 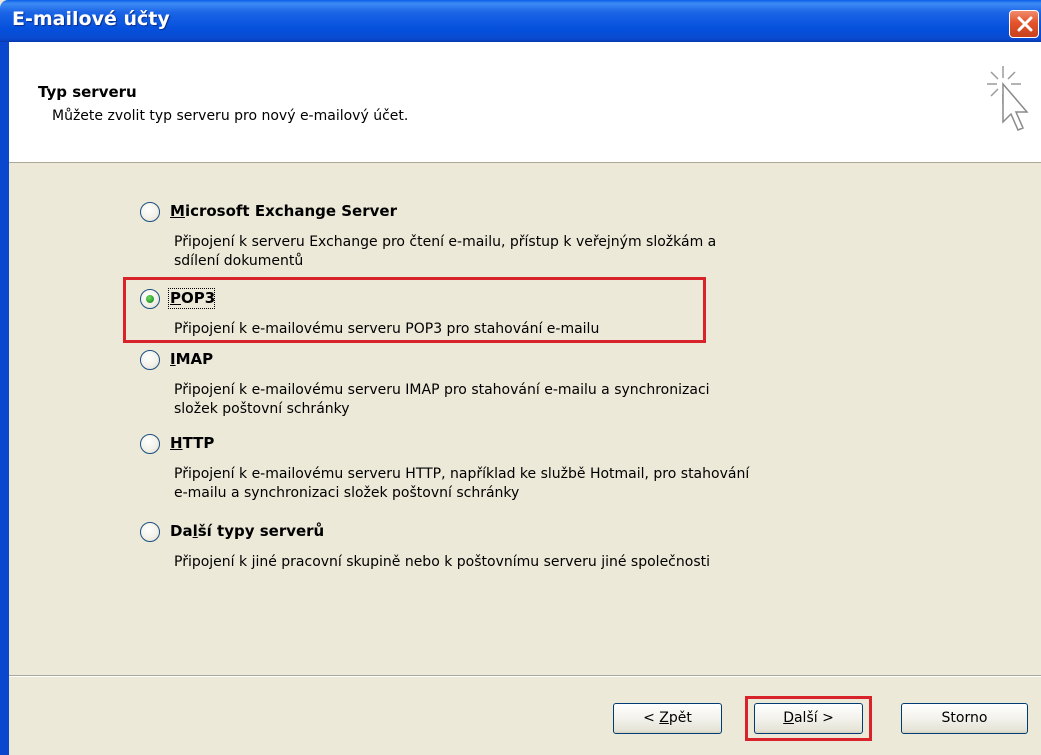 What do you see at coordinates (91, 19) in the screenshot?
I see `window-title: E-mailové účty` at bounding box center [91, 19].